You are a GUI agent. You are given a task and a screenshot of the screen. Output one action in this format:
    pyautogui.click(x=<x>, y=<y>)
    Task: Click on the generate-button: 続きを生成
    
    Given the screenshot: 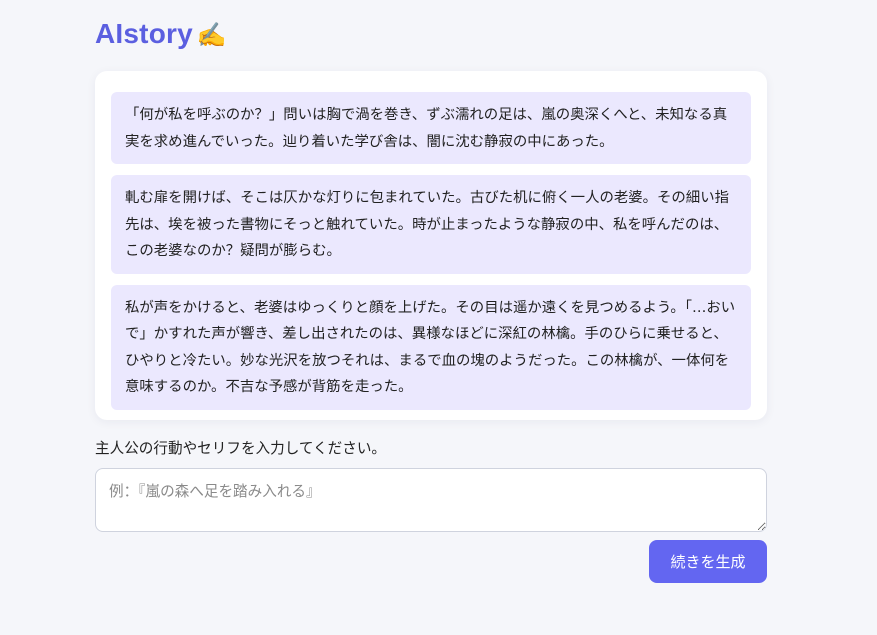 What is the action you would take?
    pyautogui.click(x=708, y=561)
    